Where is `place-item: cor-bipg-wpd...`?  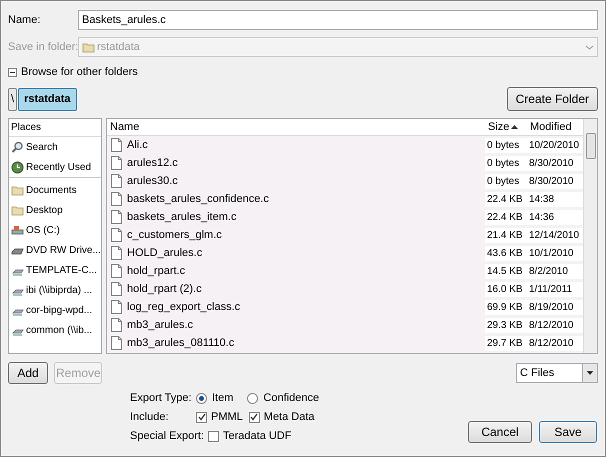
place-item: cor-bipg-wpd... is located at coordinates (55, 310).